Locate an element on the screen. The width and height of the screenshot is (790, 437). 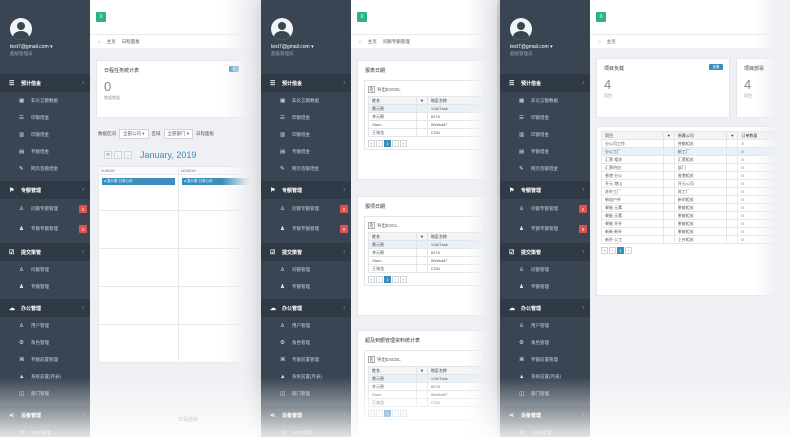
table-row: 汇票 相关 汇票相关 0 is located at coordinates (695, 159).